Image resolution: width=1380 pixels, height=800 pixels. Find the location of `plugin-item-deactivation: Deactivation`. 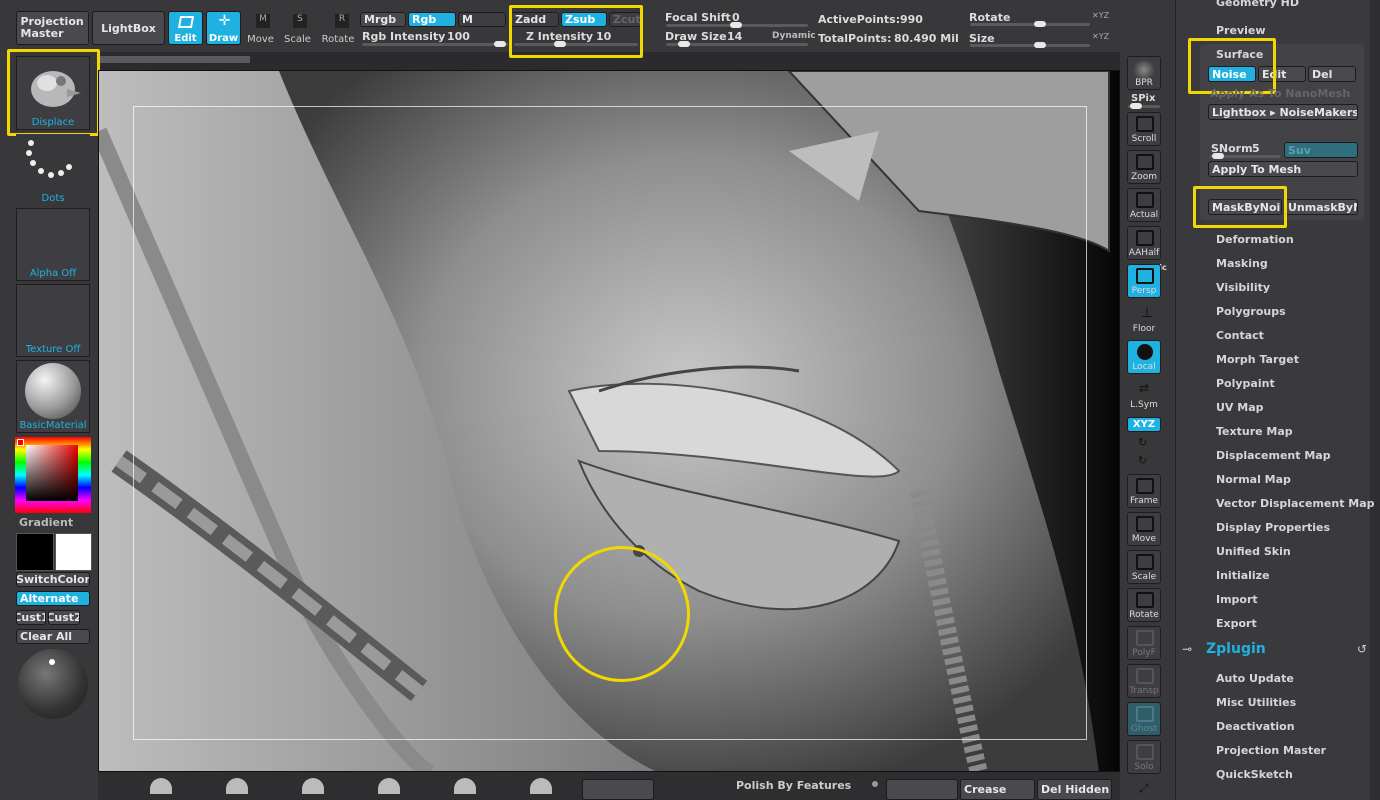

plugin-item-deactivation: Deactivation is located at coordinates (1255, 726).